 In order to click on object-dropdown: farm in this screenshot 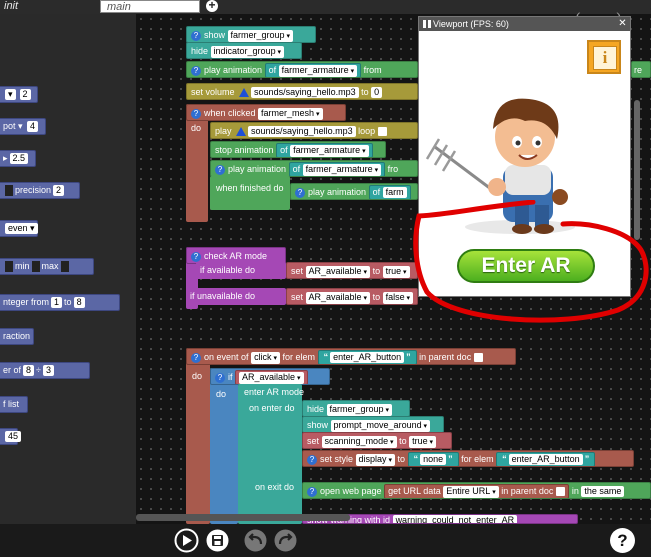, I will do `click(394, 193)`.